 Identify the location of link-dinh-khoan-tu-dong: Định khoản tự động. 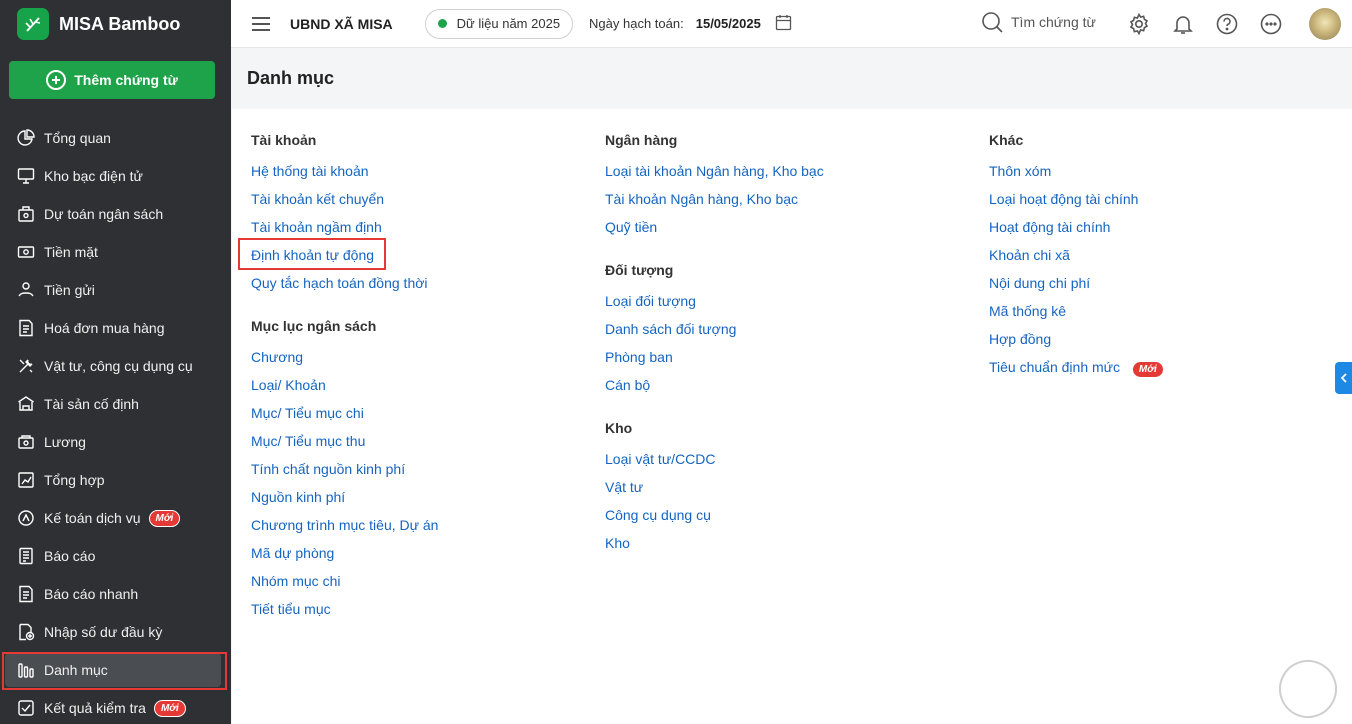
(312, 255).